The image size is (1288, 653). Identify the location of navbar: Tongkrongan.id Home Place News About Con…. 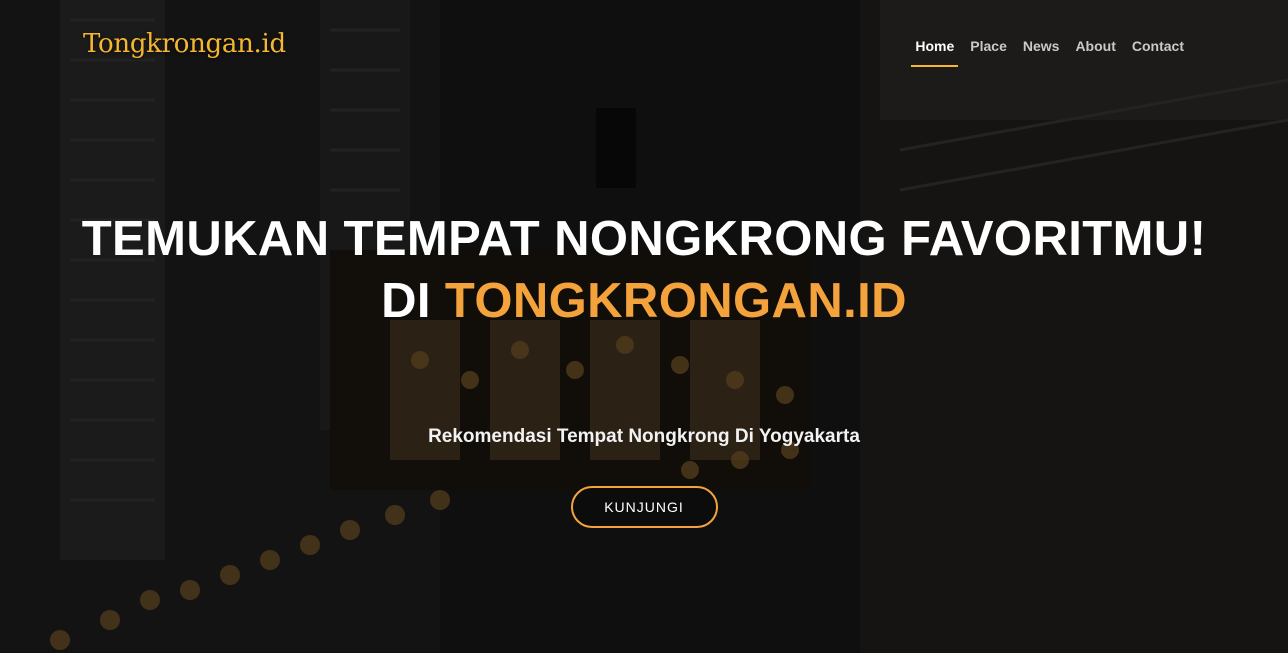
(644, 45).